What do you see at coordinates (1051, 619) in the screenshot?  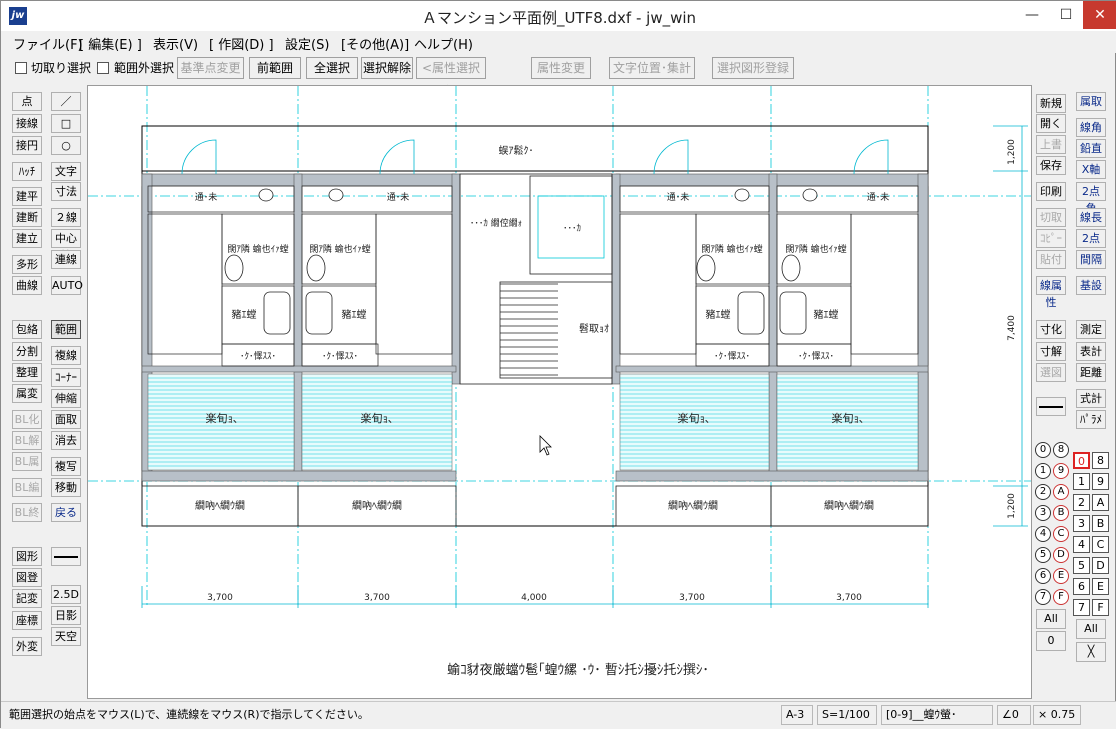 I see `layer-group-all-button: All` at bounding box center [1051, 619].